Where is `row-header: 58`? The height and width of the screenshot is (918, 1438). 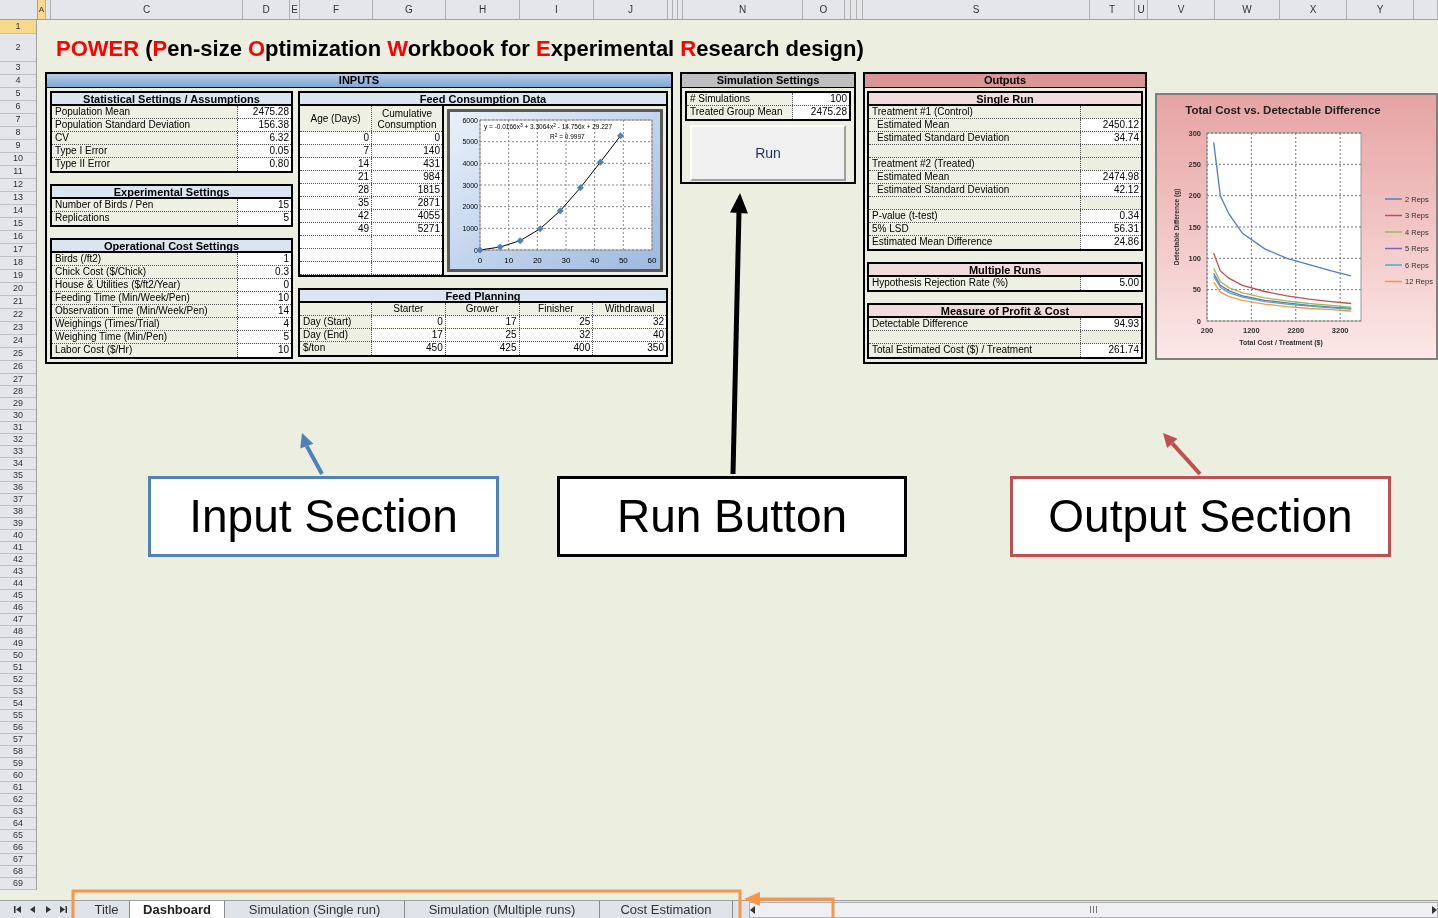 row-header: 58 is located at coordinates (18, 752).